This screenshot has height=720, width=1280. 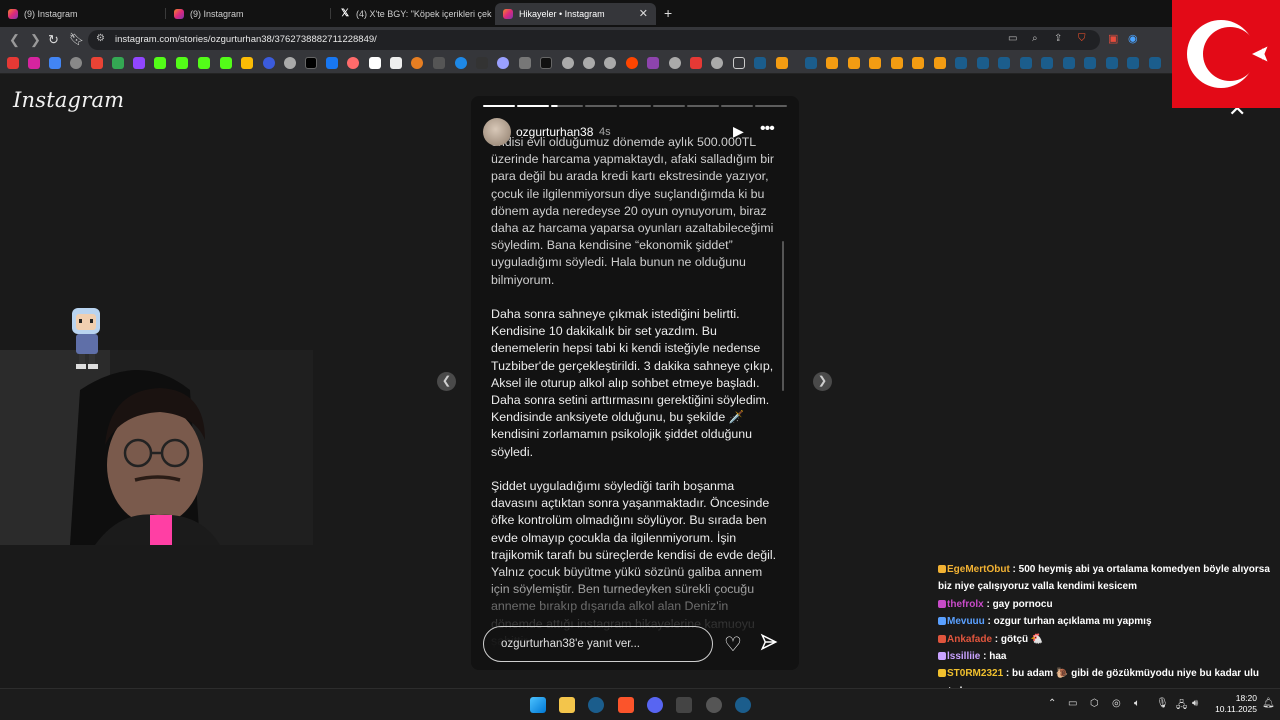 I want to click on drive-bookmark-icon, so click(x=118, y=63).